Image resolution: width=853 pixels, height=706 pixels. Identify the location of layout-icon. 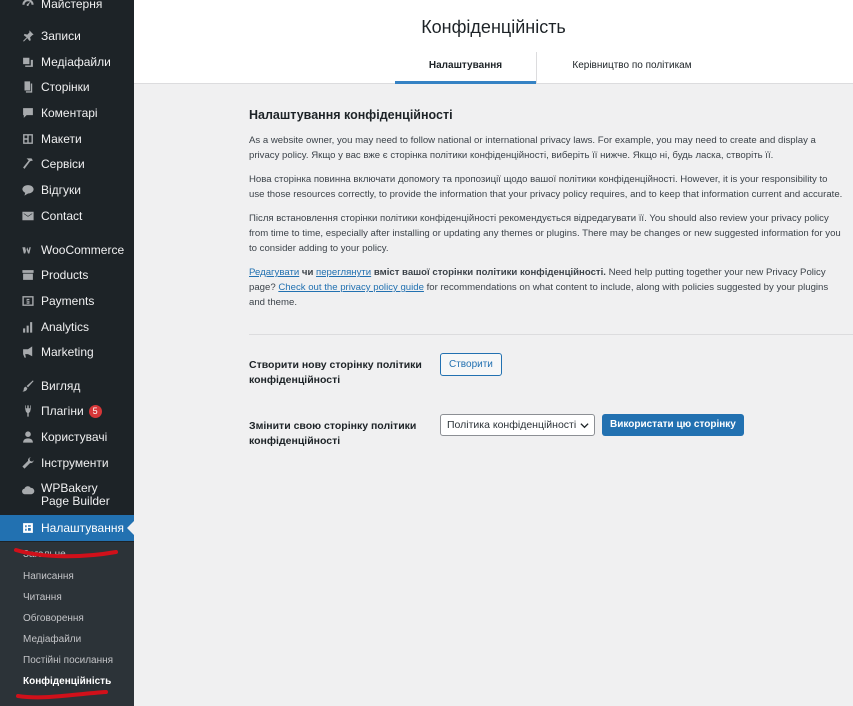
(28, 139).